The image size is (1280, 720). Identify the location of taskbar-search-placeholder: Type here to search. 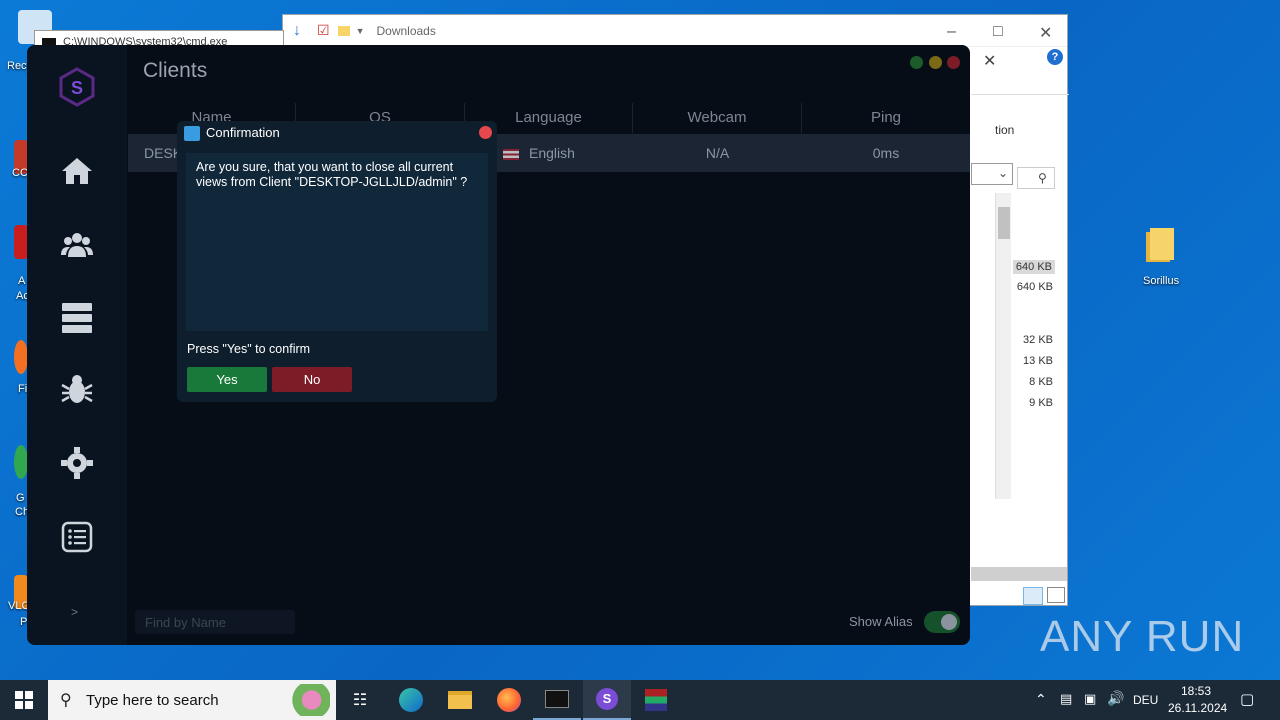
(152, 700).